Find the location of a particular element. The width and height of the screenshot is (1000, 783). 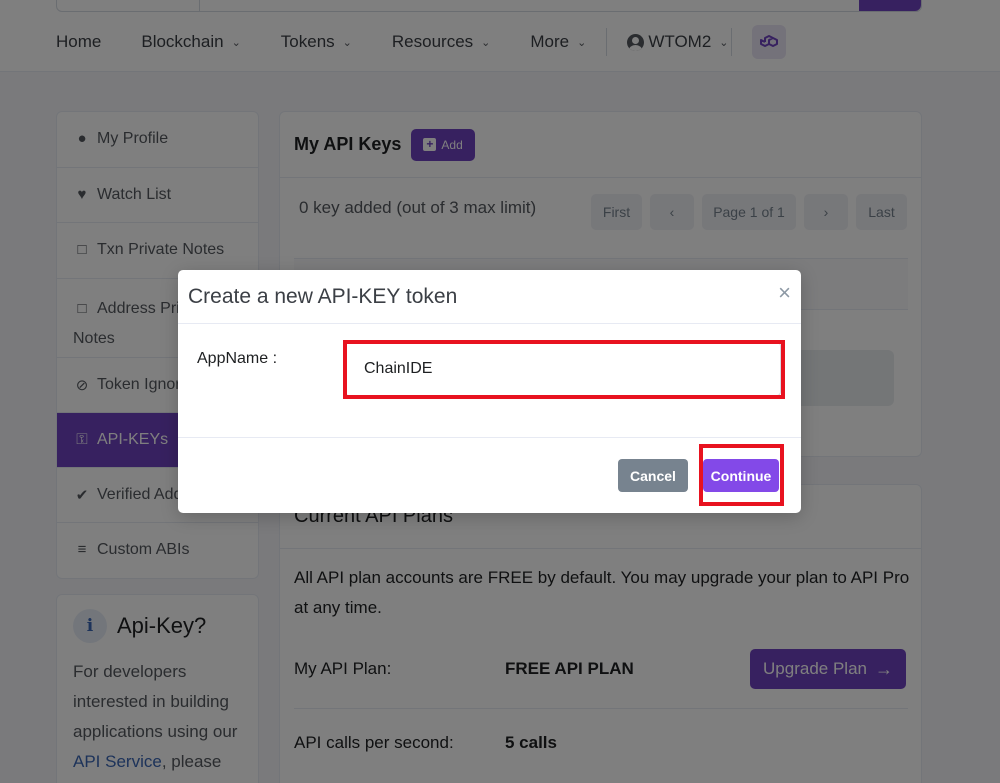

appname-label: AppName : is located at coordinates (237, 358).